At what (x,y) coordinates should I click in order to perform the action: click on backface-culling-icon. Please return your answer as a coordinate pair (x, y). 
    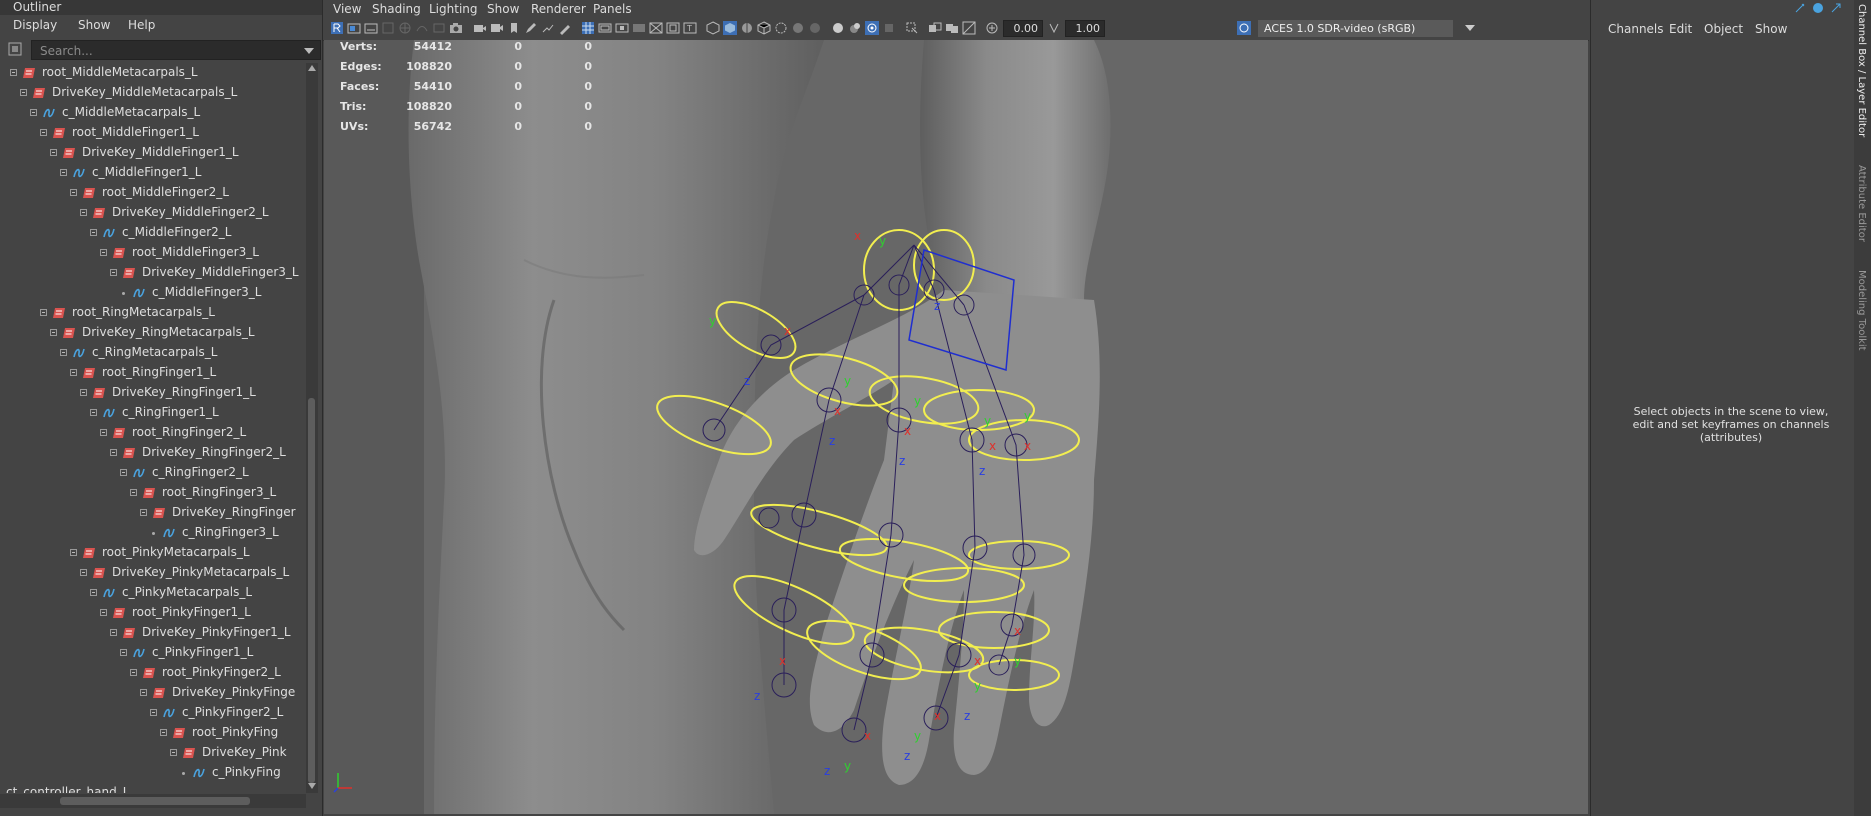
    Looking at the image, I should click on (969, 28).